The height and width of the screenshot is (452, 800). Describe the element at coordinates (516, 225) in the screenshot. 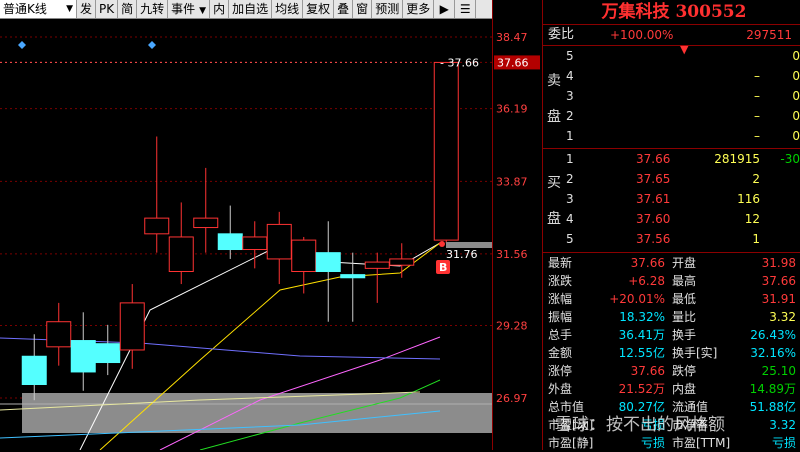

I see `price-axis: 38.4737.6636.1933.8731.5629.2826.9737.66` at that location.